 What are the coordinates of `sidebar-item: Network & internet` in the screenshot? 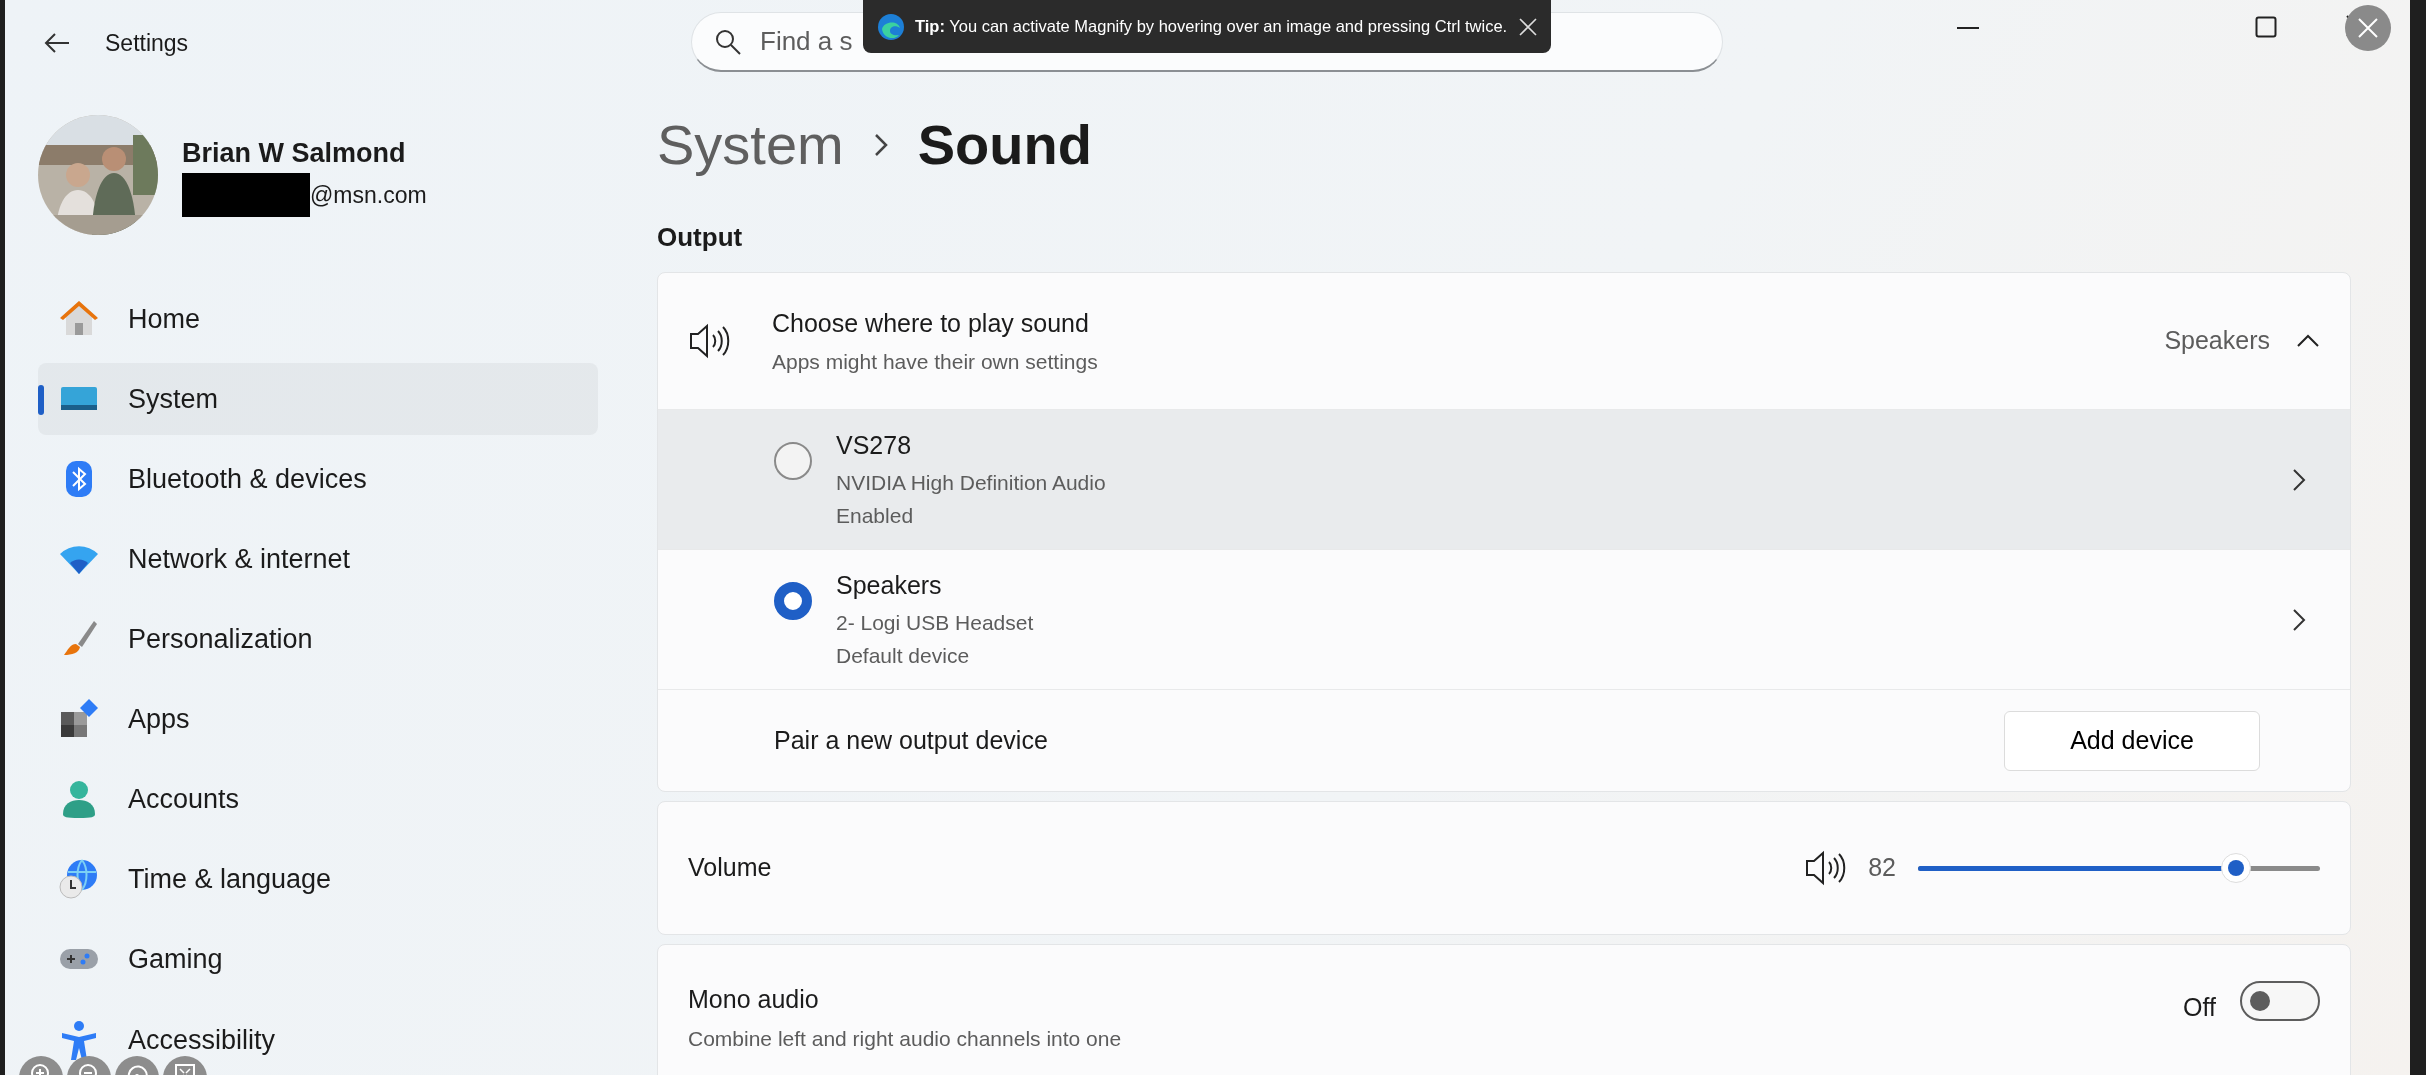 It's located at (318, 559).